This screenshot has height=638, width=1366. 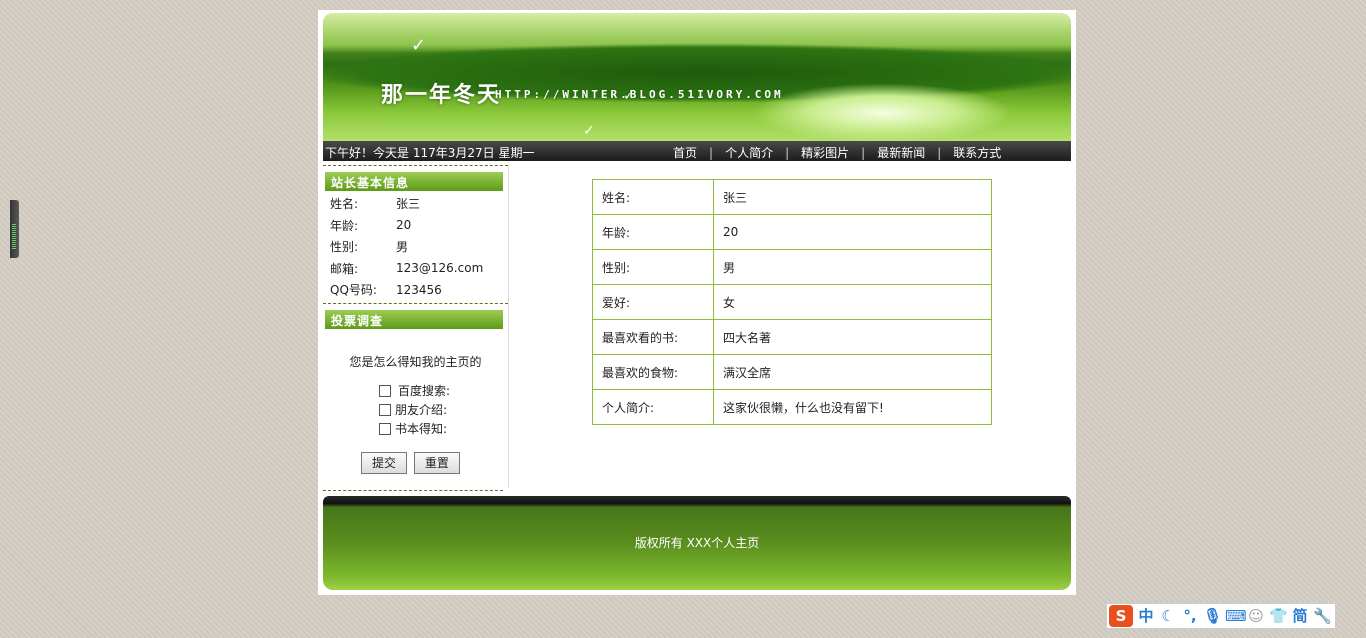 I want to click on profile-label: 爱好:, so click(x=653, y=302).